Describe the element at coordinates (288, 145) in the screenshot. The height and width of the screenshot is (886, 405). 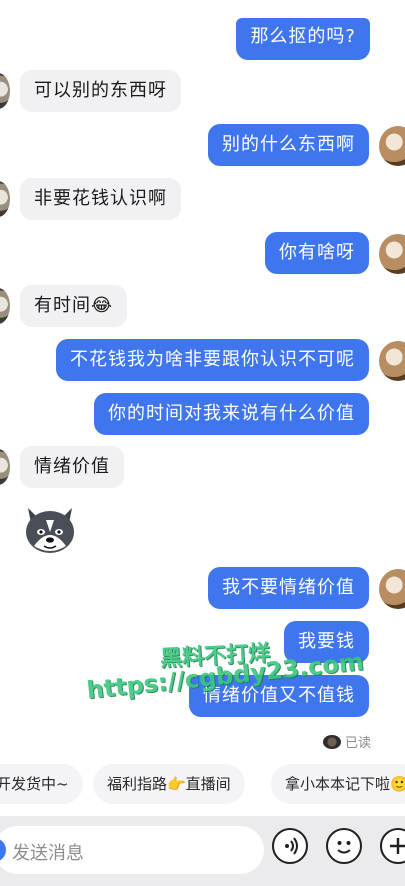
I see `outgoing-bubble: 别的什么东西啊` at that location.